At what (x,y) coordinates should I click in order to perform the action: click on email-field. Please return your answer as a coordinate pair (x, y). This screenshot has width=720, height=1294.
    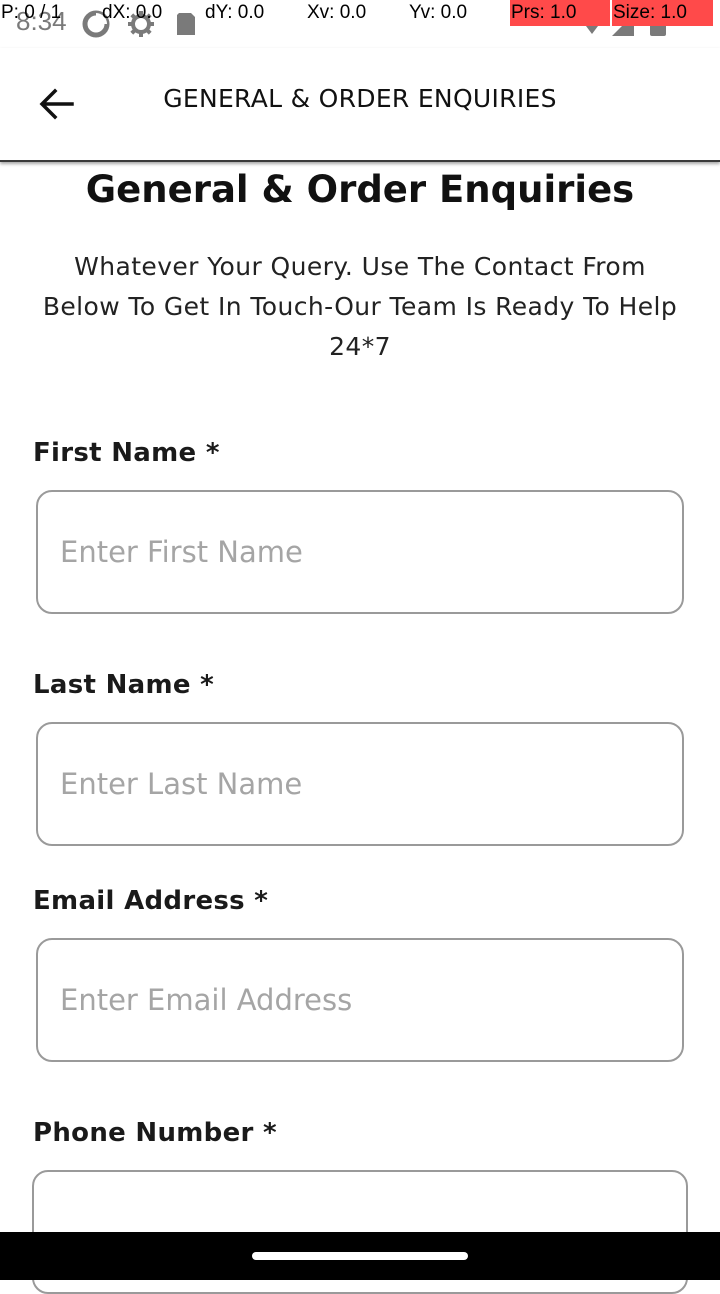
    Looking at the image, I should click on (360, 1000).